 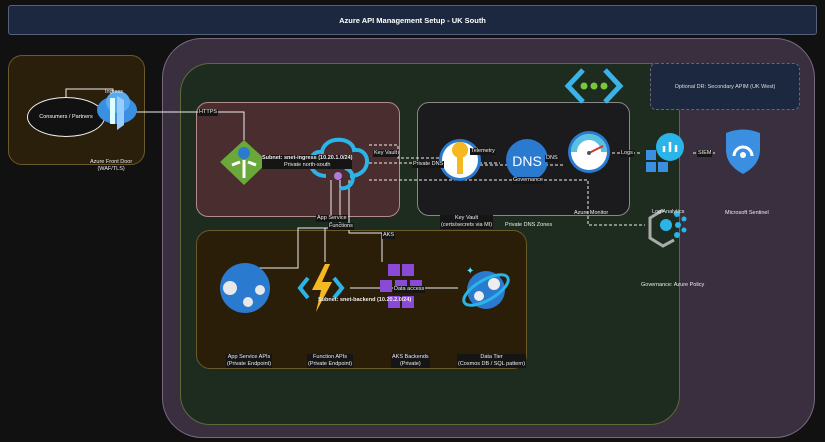 What do you see at coordinates (466, 218) in the screenshot?
I see `key-vault-title: Key Vault` at bounding box center [466, 218].